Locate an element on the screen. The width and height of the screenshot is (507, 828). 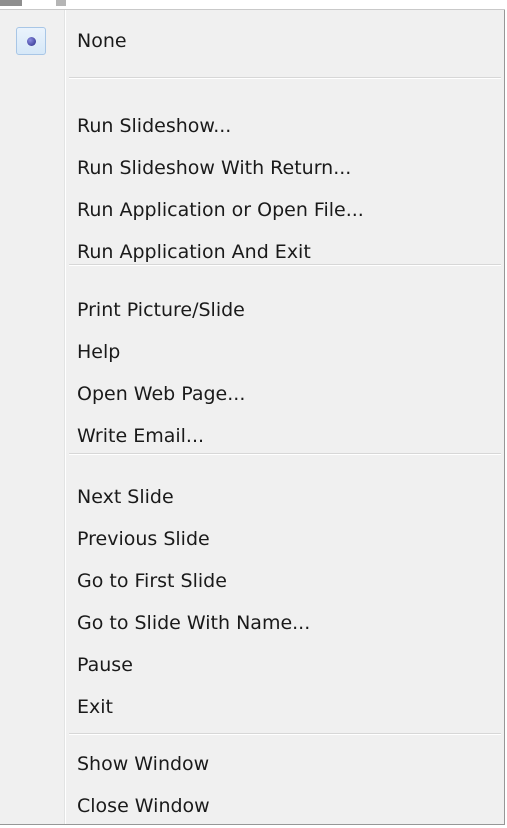
menu-item-label: Show Window is located at coordinates (143, 764).